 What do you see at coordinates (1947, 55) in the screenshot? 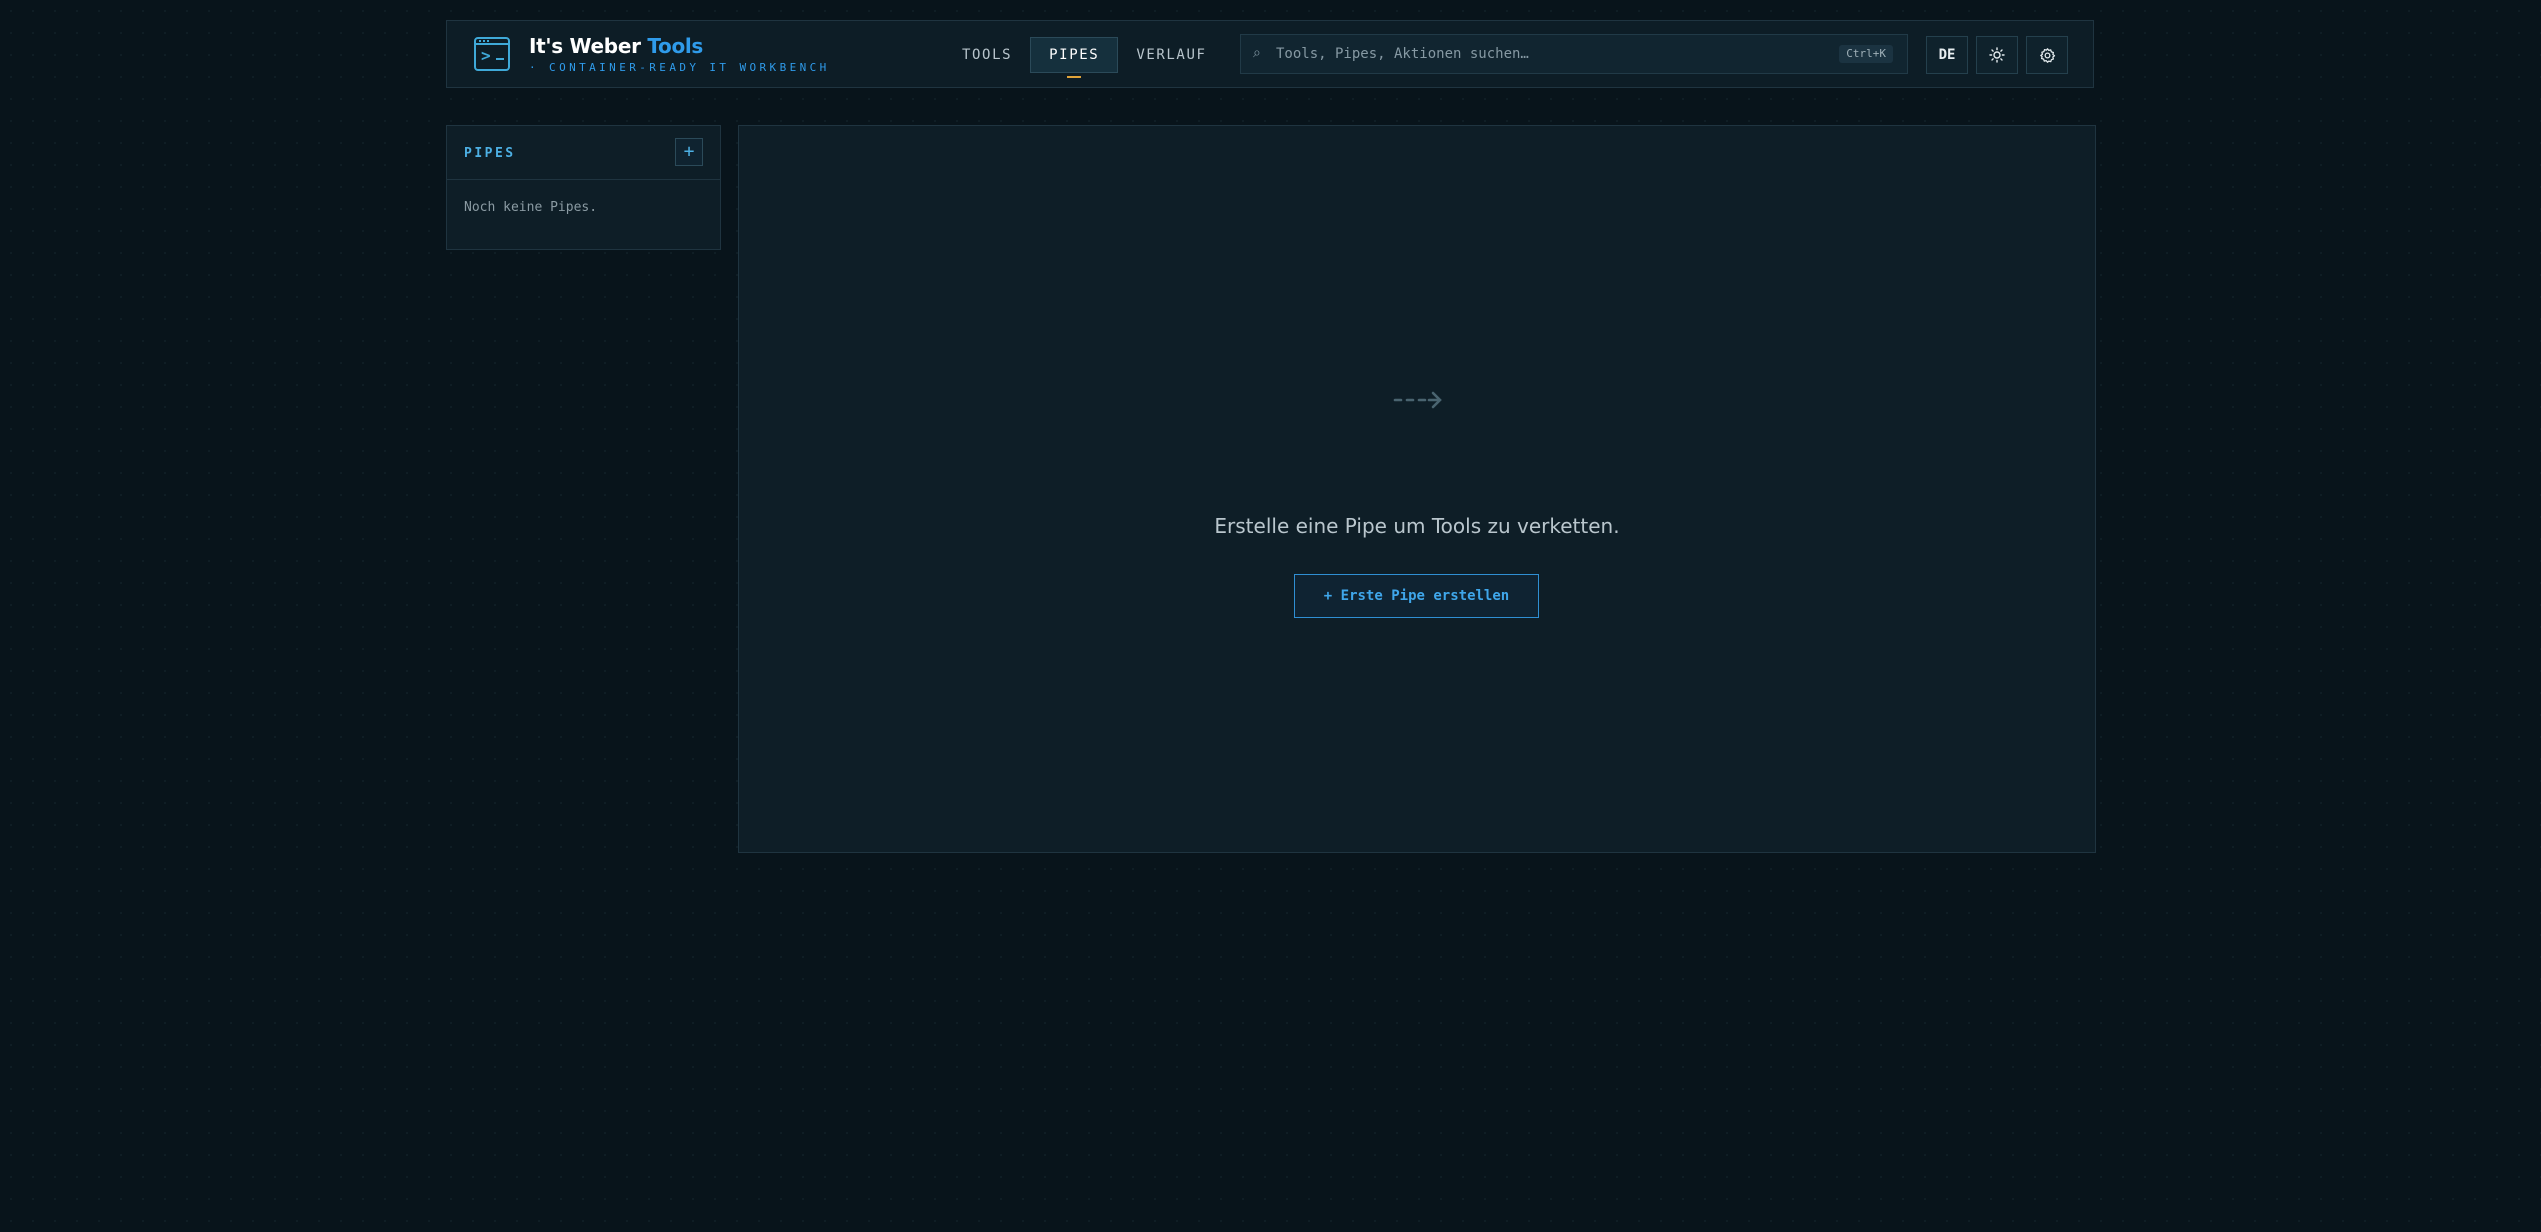
I see `language-button: DE` at bounding box center [1947, 55].